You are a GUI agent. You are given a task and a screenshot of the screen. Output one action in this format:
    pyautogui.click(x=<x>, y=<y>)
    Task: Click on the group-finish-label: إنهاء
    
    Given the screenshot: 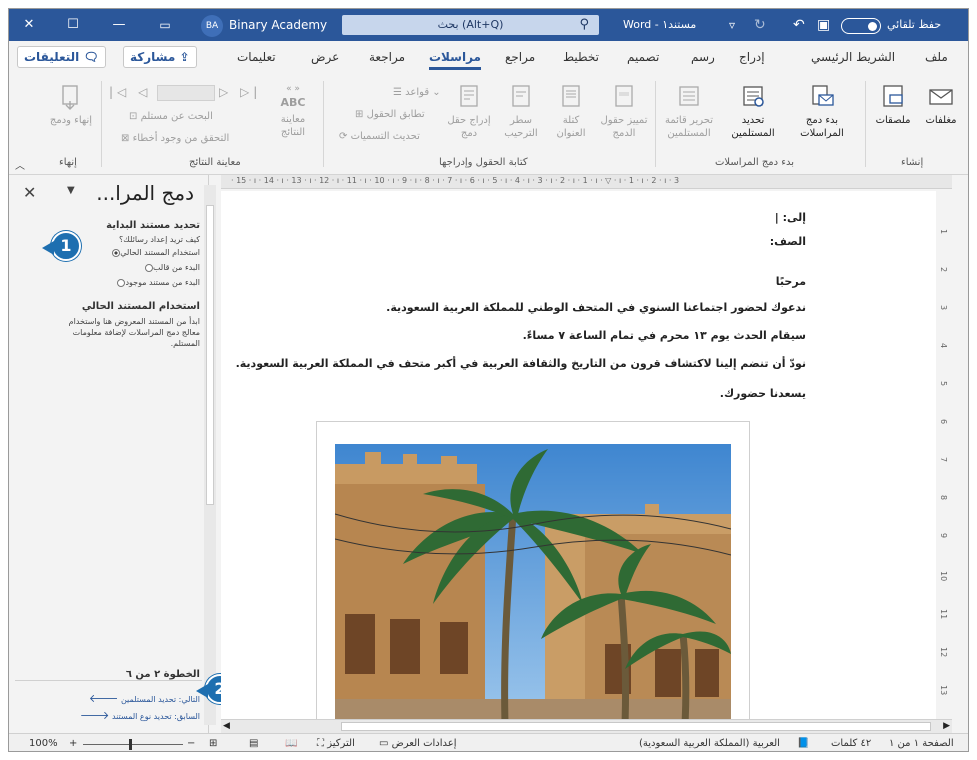 What is the action you would take?
    pyautogui.click(x=68, y=162)
    